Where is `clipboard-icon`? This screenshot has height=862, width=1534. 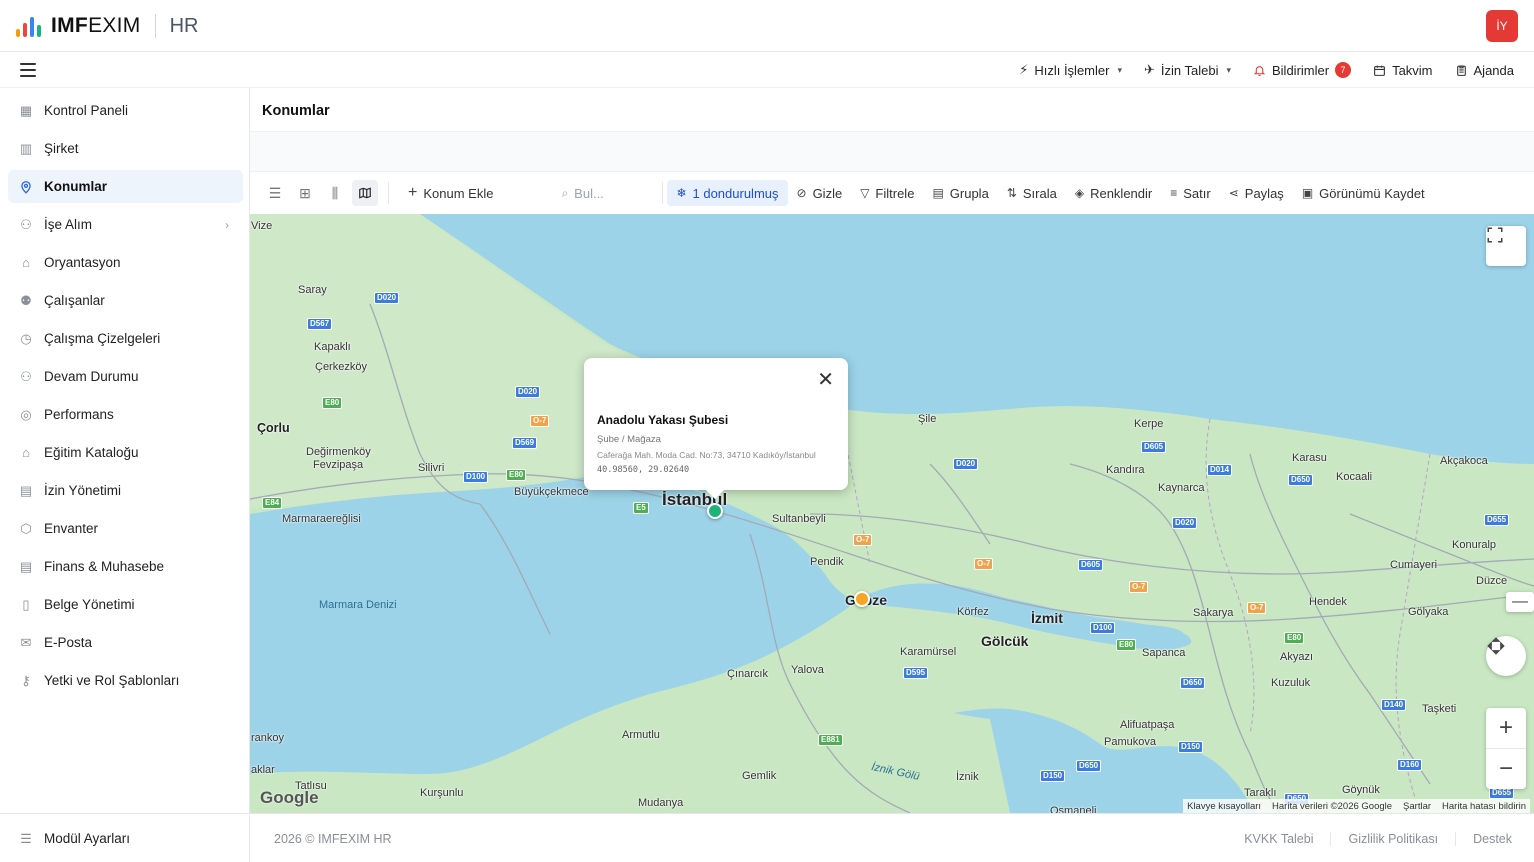 clipboard-icon is located at coordinates (1461, 70).